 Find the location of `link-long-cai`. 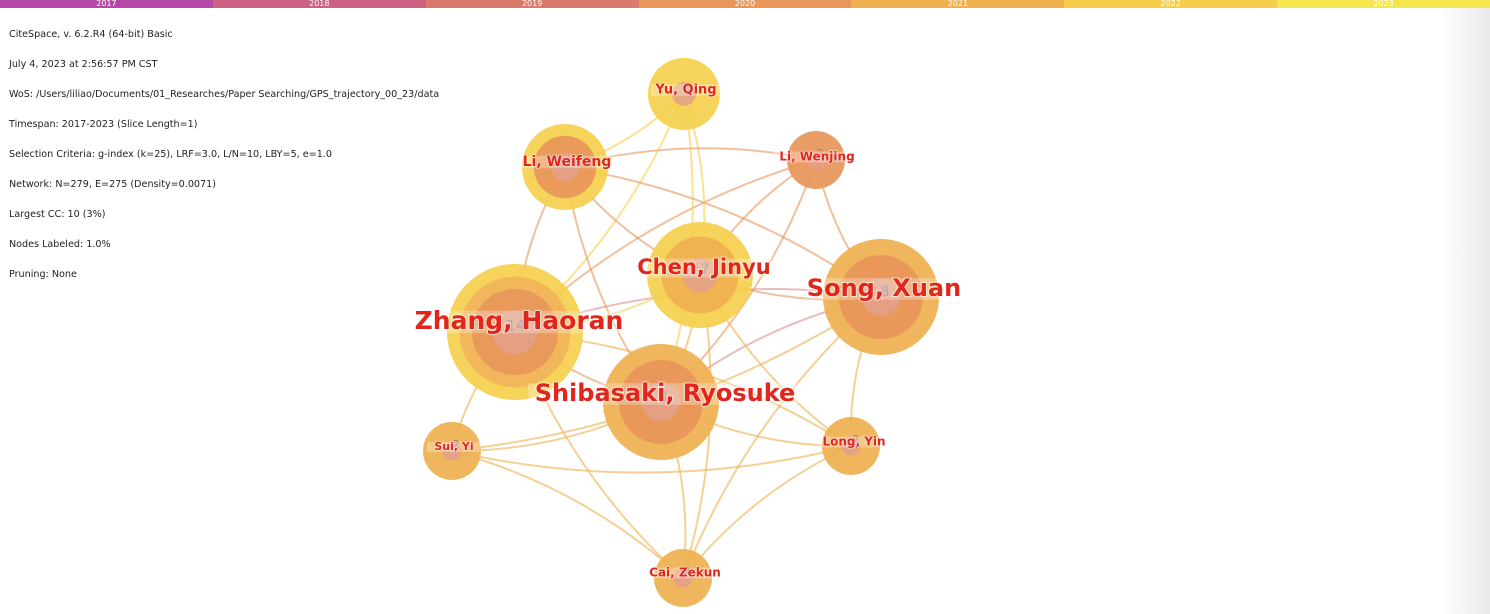

link-long-cai is located at coordinates (767, 512).